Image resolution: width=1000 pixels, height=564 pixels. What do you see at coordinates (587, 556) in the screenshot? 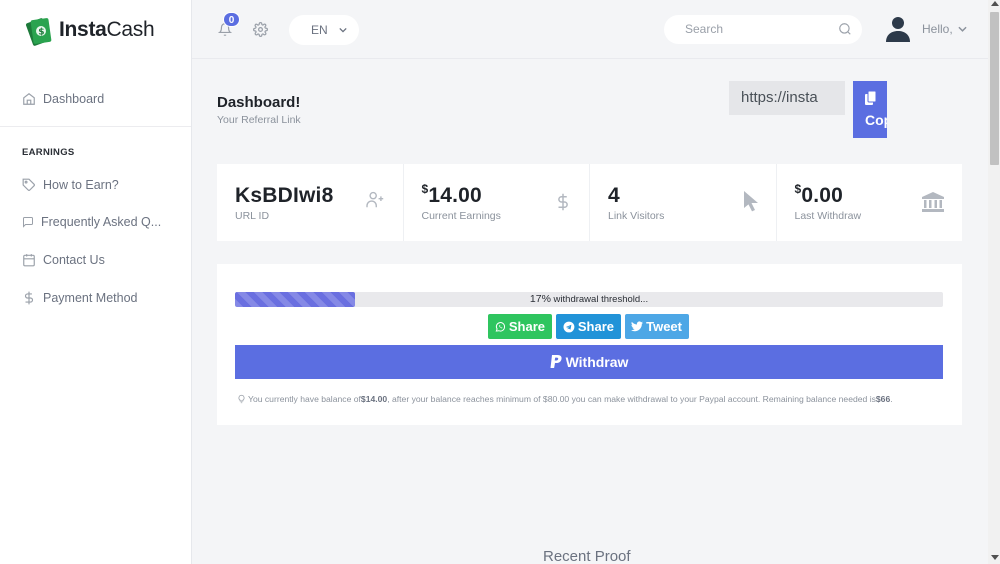
I see `recent-proof-heading: Recent Proof` at bounding box center [587, 556].